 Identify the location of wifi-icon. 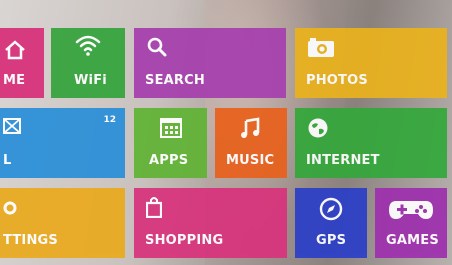
(88, 45).